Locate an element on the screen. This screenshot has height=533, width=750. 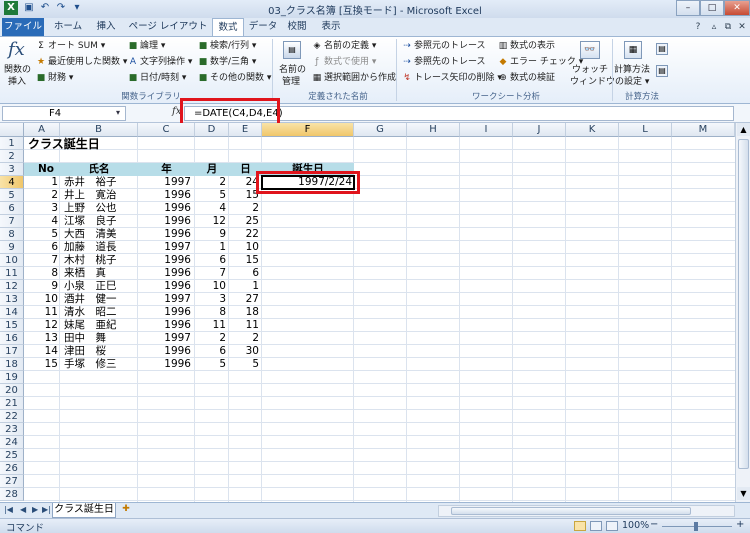
column-header-b: B is located at coordinates (99, 130).